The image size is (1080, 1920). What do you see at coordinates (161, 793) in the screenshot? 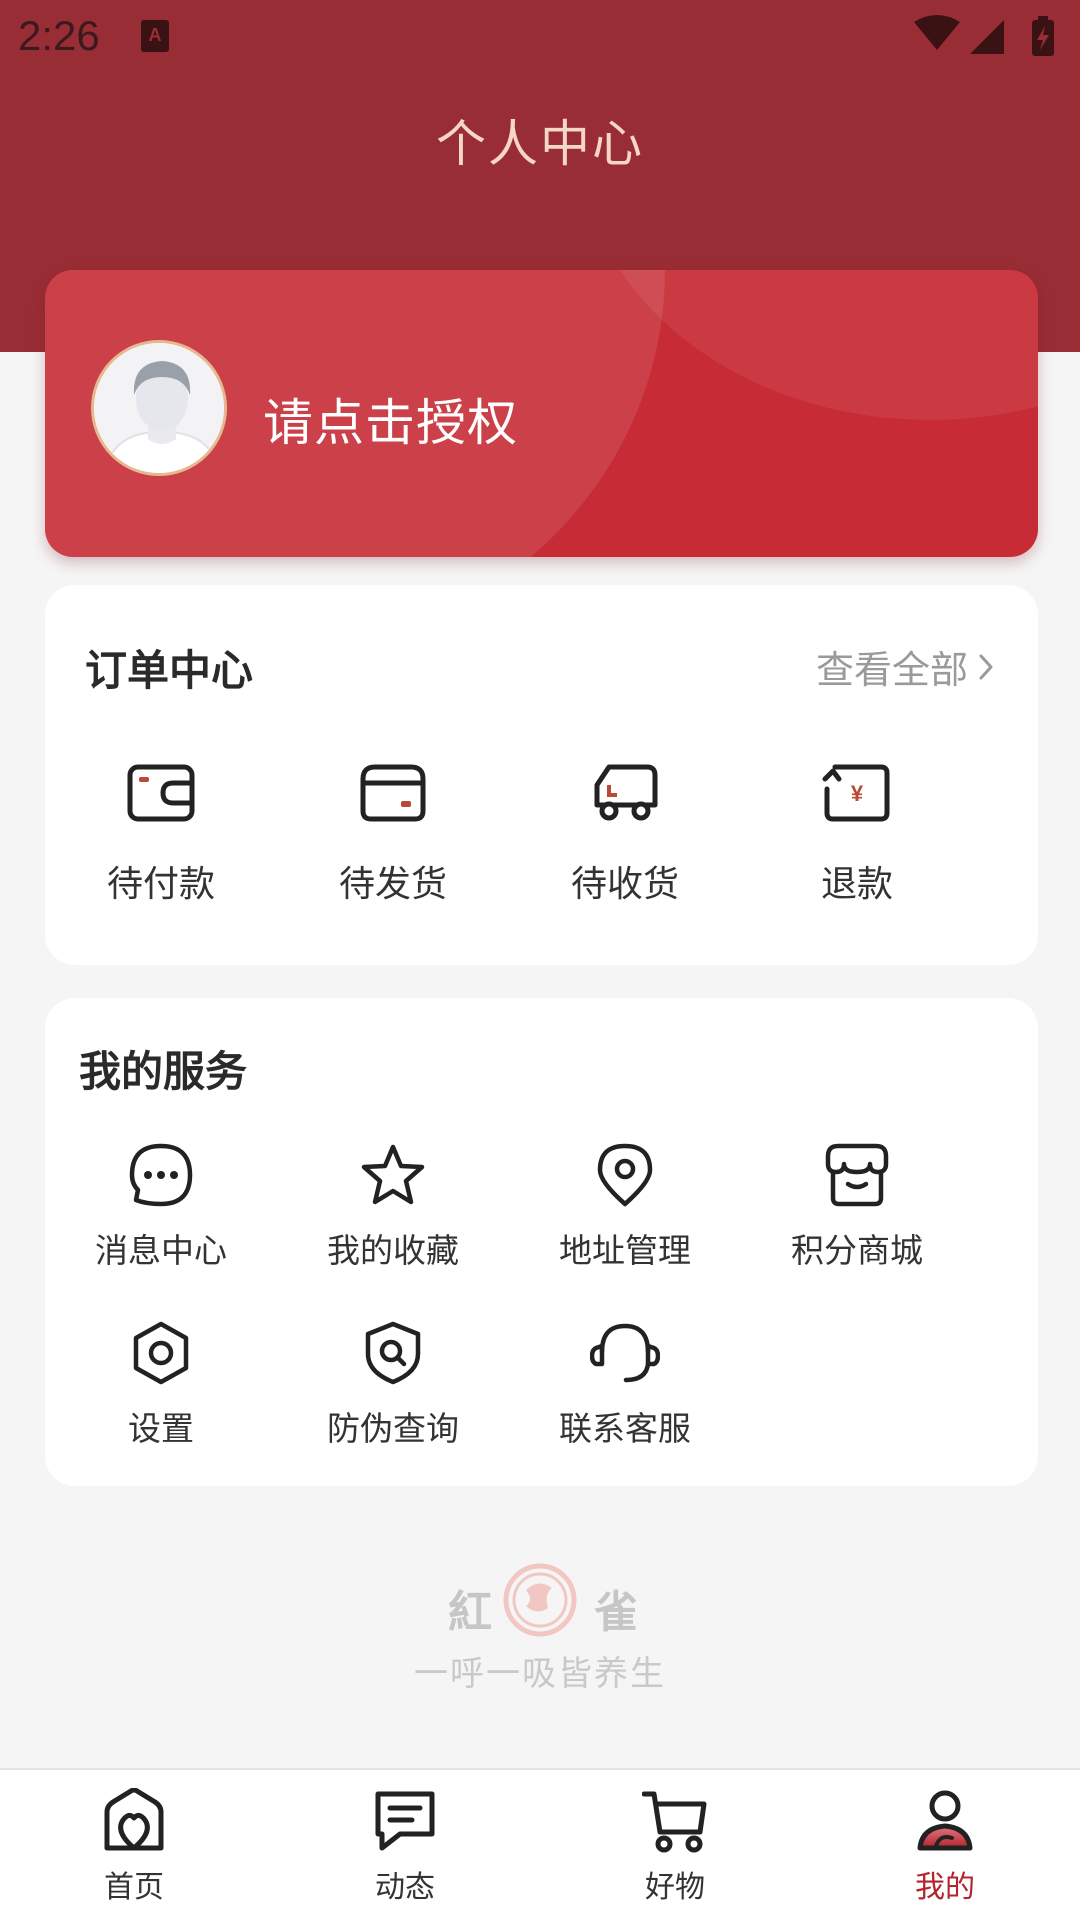
I see `wallet-icon` at bounding box center [161, 793].